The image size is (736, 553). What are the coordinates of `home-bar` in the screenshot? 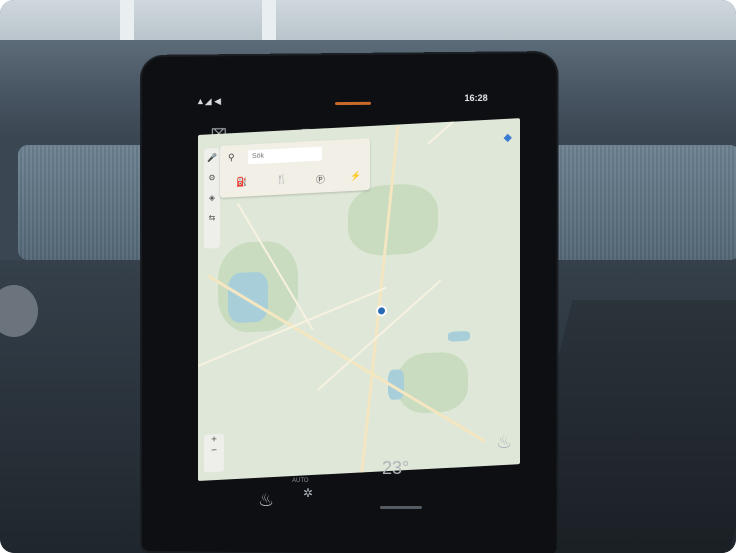 It's located at (401, 507).